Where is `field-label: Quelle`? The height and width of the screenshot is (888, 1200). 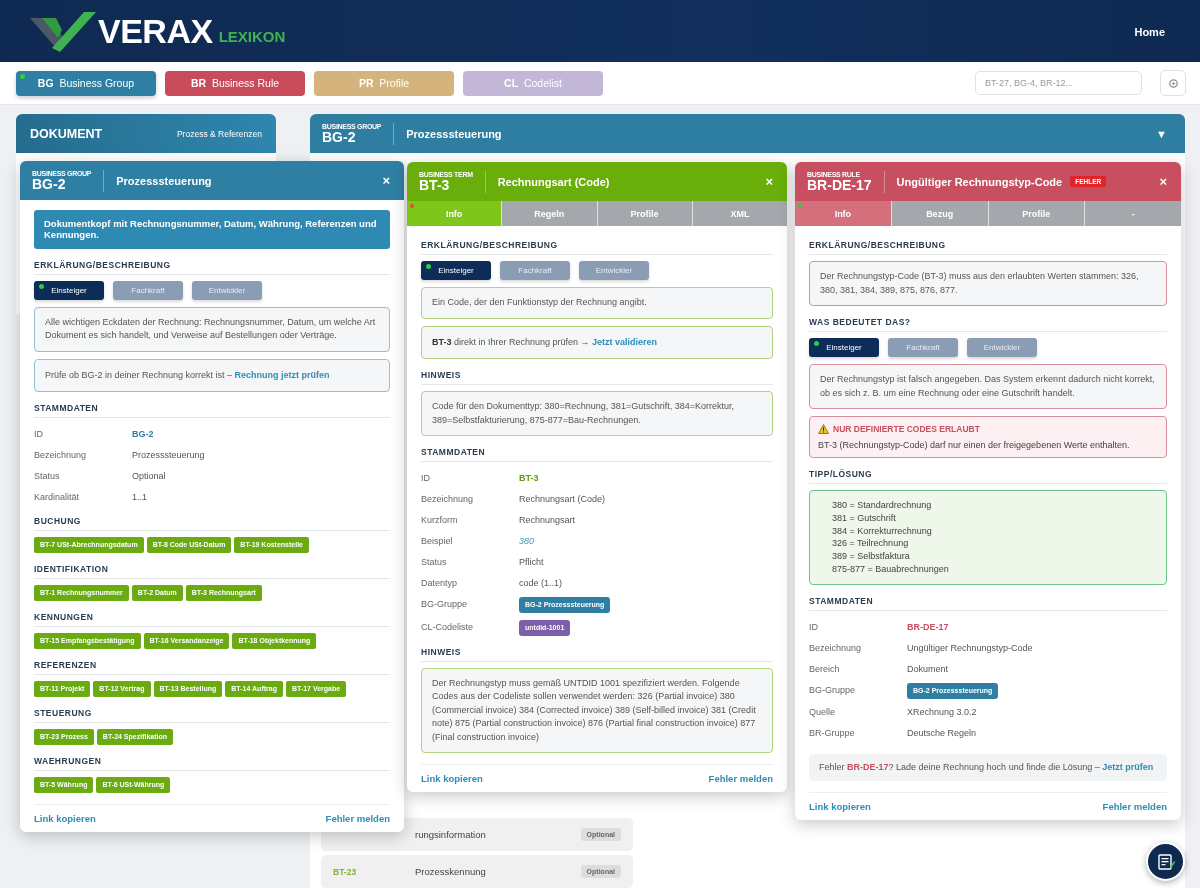 field-label: Quelle is located at coordinates (822, 713).